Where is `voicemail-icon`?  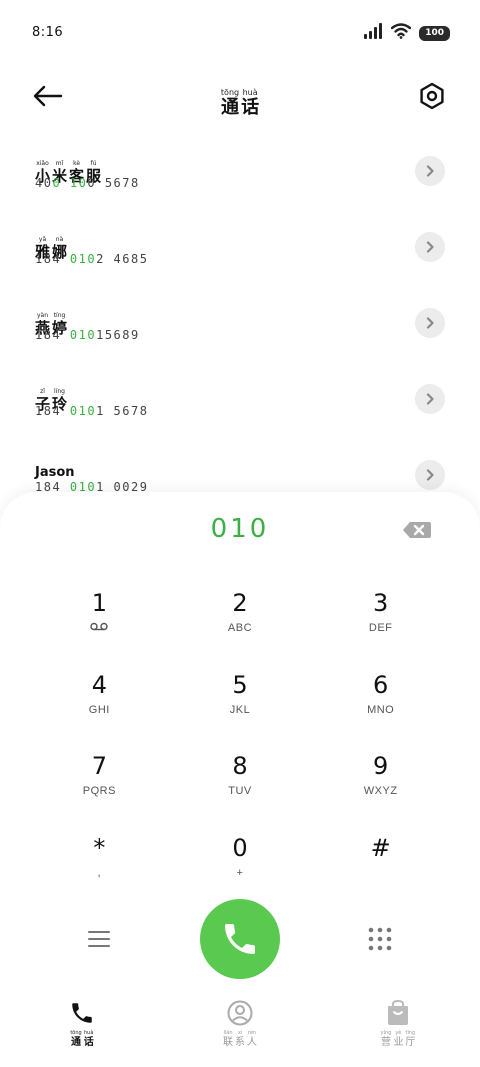
voicemail-icon is located at coordinates (99, 628).